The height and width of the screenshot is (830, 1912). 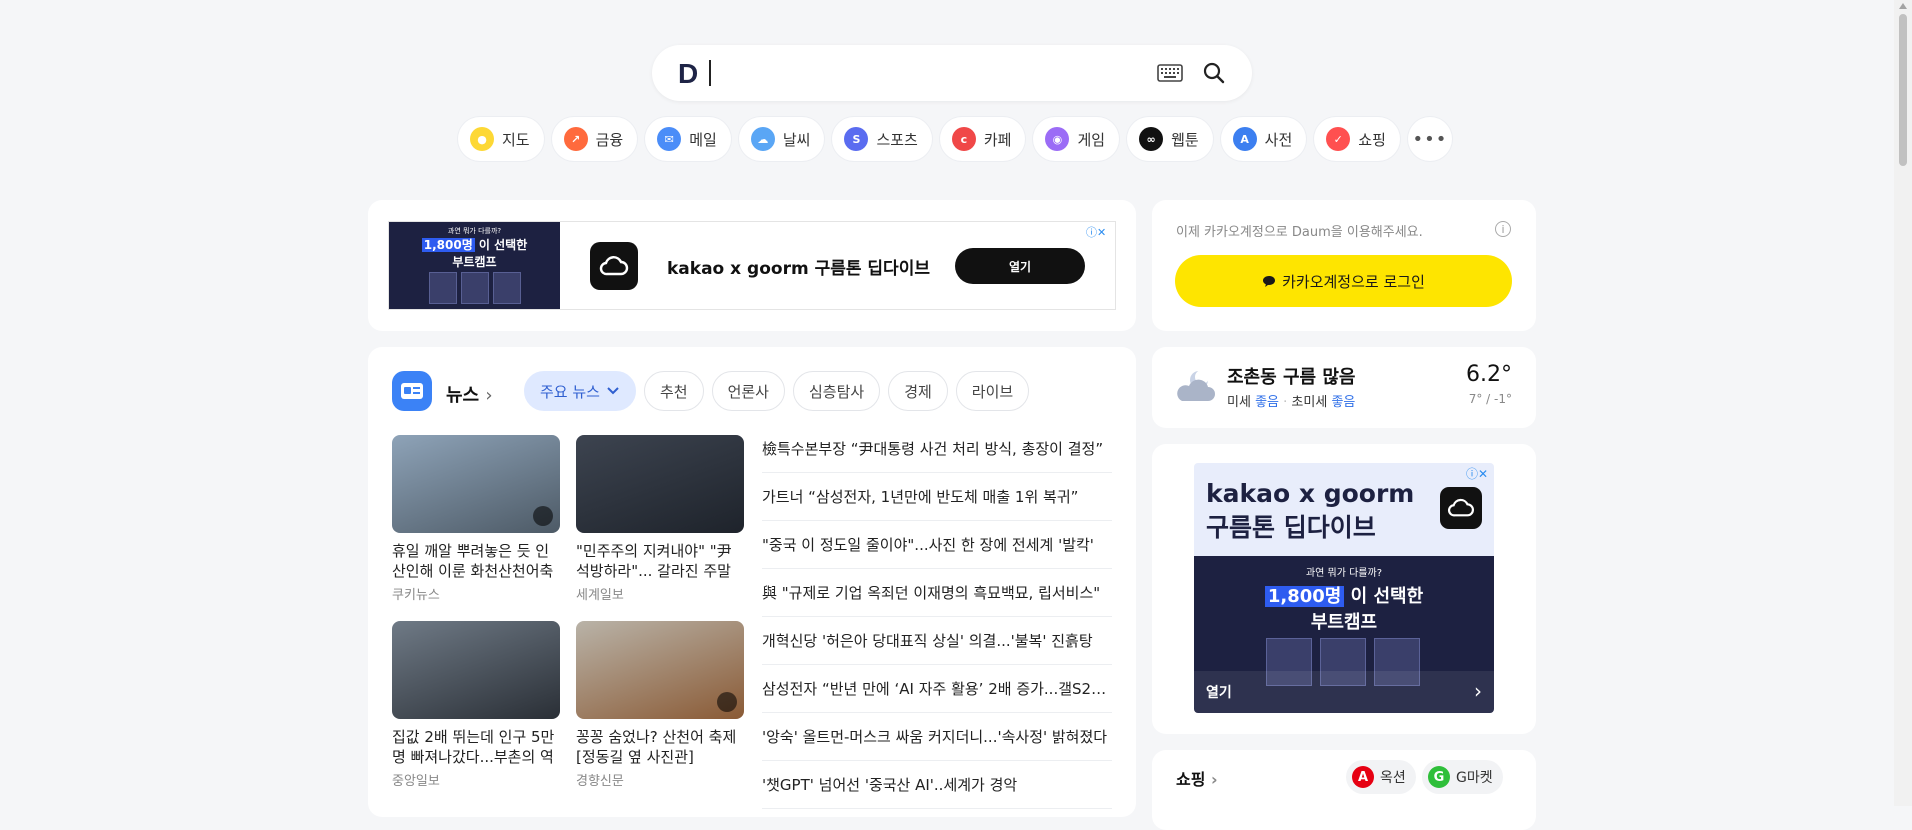 I want to click on shopping-store: G G마켓, so click(x=1462, y=777).